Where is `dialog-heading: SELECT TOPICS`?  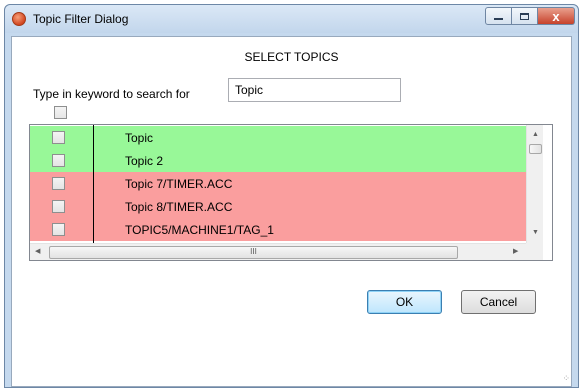
dialog-heading: SELECT TOPICS is located at coordinates (291, 57).